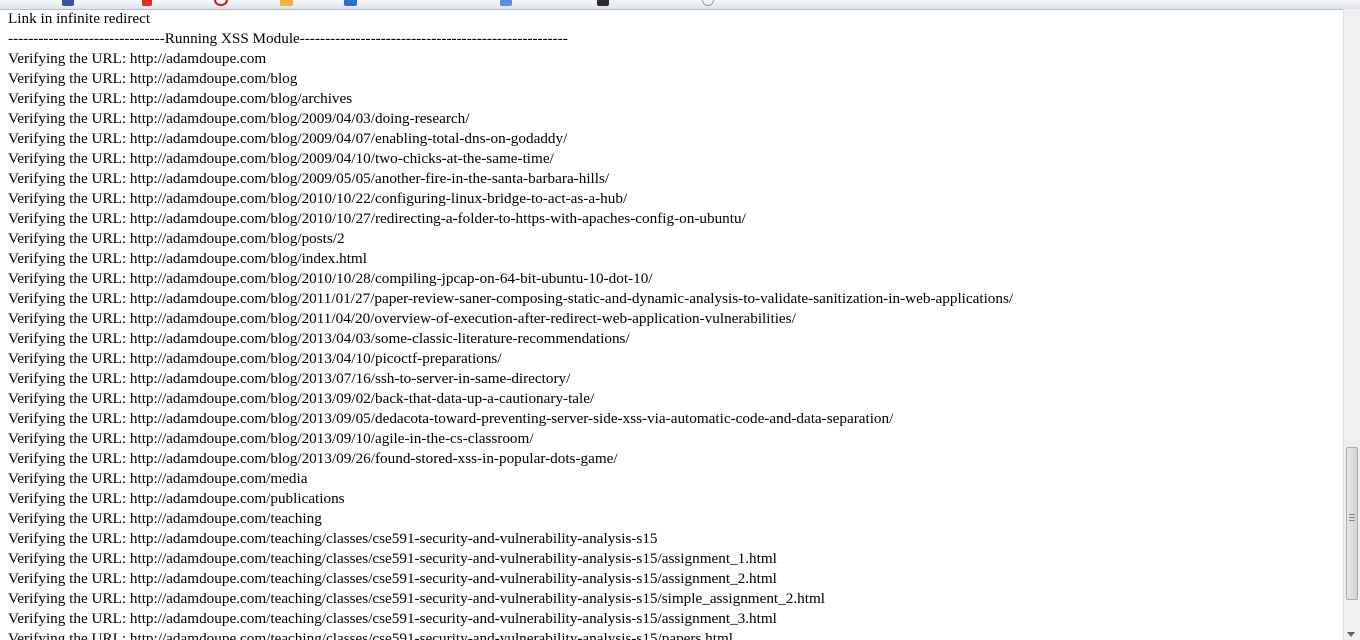 The image size is (1360, 640). Describe the element at coordinates (137, 58) in the screenshot. I see `log-line: Verifying the URL: http://adamdoupe.com` at that location.